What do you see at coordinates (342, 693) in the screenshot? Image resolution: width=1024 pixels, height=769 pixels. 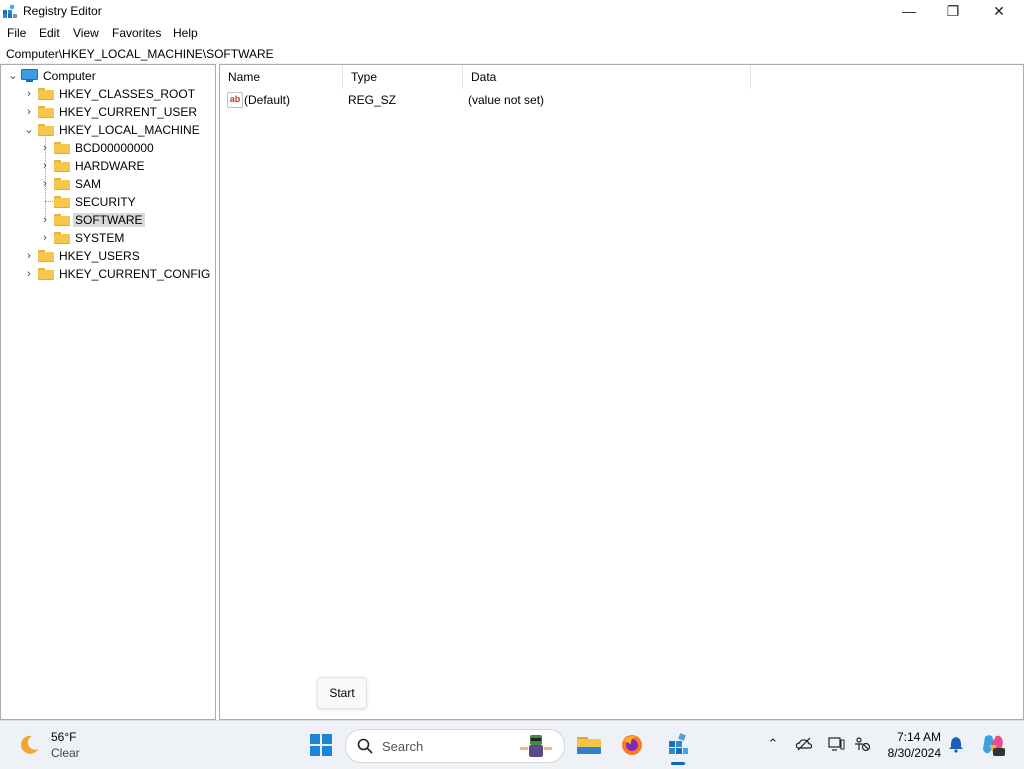 I see `start-tooltip: Start` at bounding box center [342, 693].